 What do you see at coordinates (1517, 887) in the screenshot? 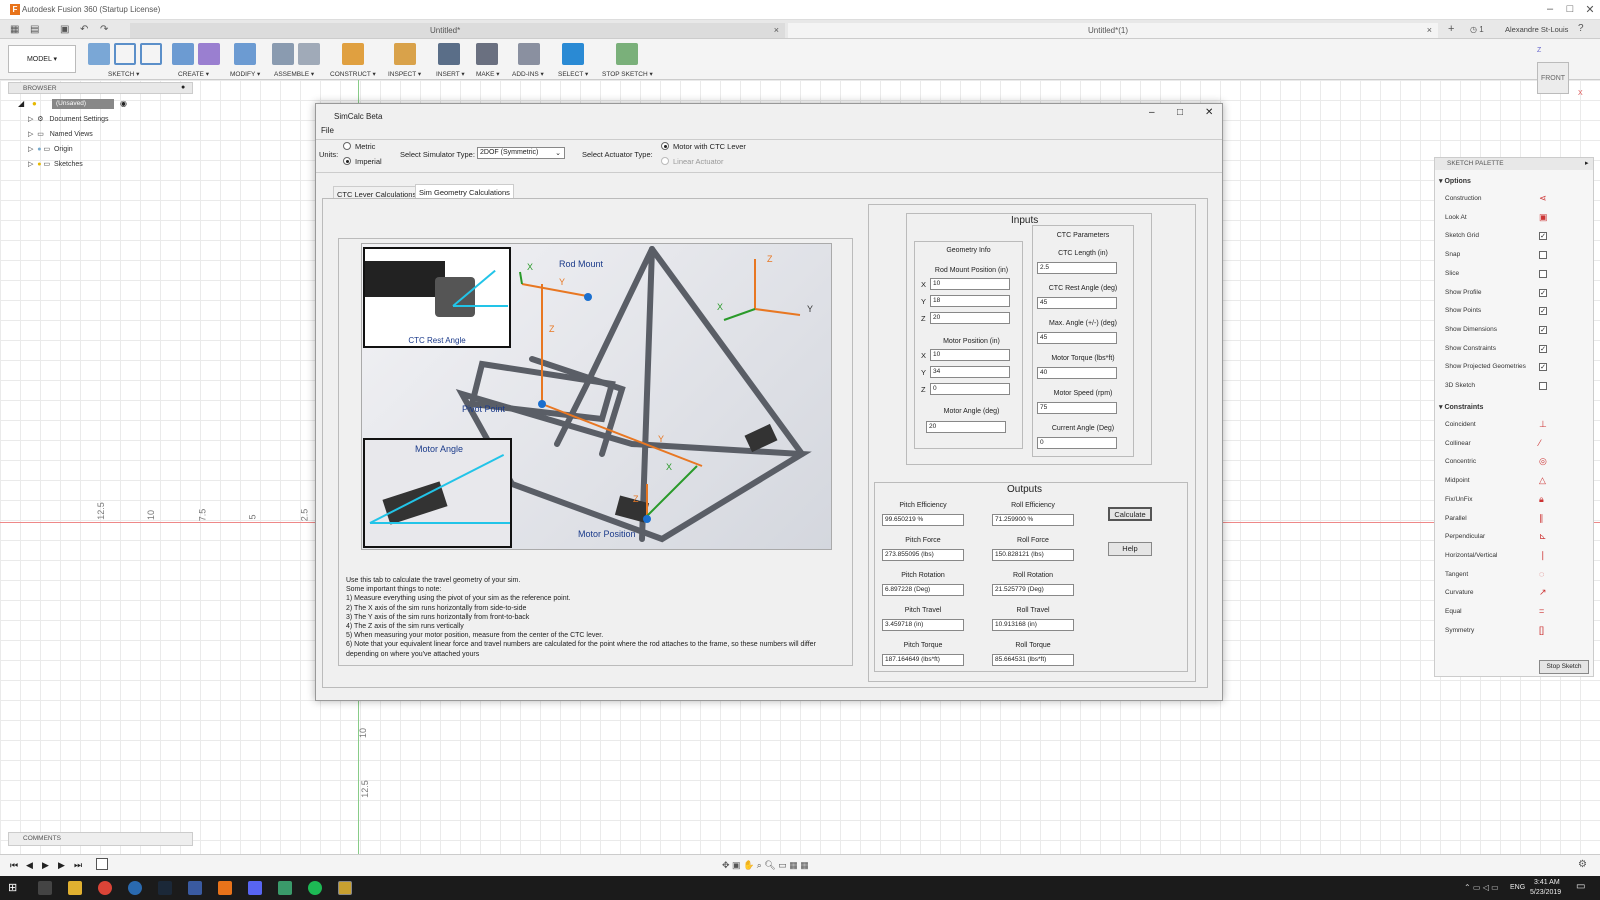
I see `language-indicator: ENG` at bounding box center [1517, 887].